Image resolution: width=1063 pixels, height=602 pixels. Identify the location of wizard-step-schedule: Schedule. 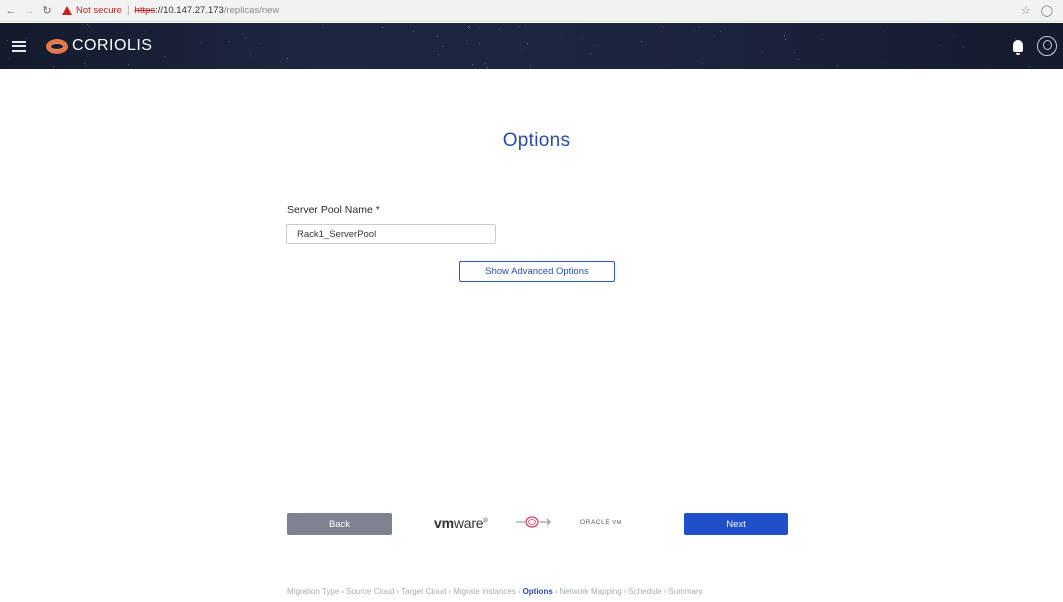
(645, 591).